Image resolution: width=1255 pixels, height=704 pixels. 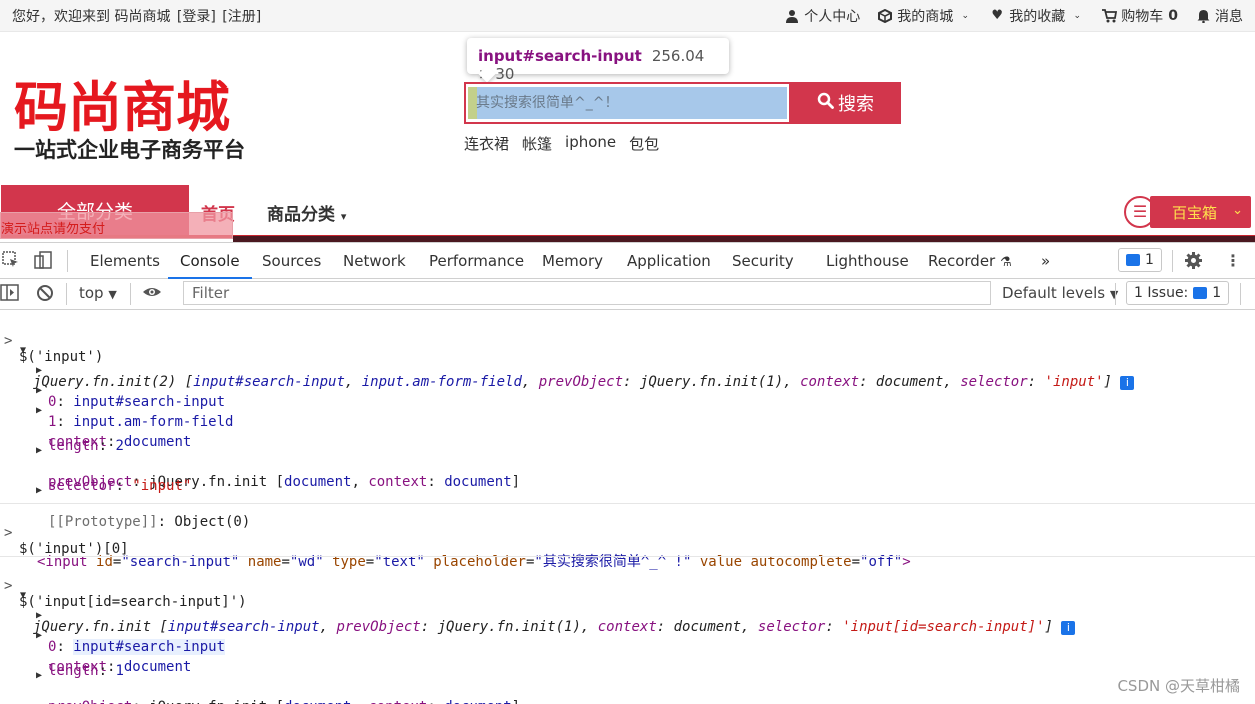 What do you see at coordinates (627, 695) in the screenshot?
I see `object-property: selector: "input[id=search-input]"` at bounding box center [627, 695].